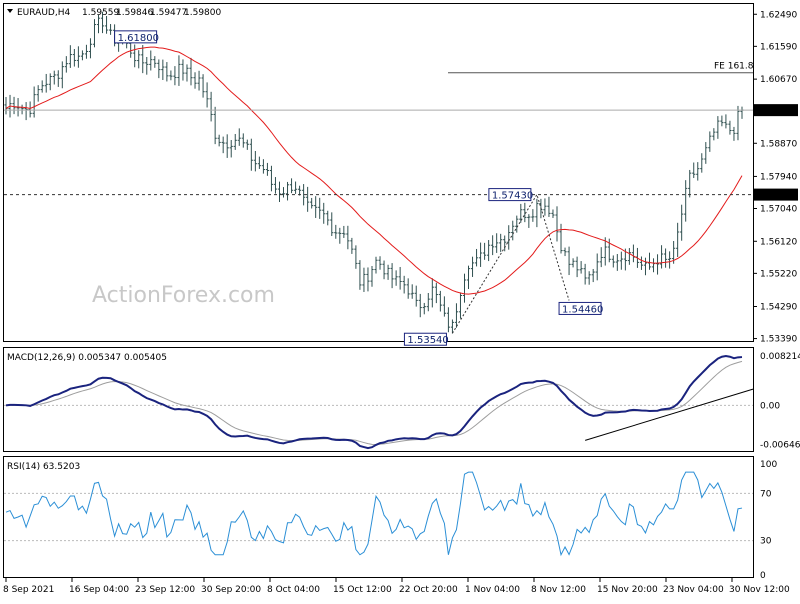  What do you see at coordinates (778, 15) in the screenshot?
I see `price-axis-label: 1.62490` at bounding box center [778, 15].